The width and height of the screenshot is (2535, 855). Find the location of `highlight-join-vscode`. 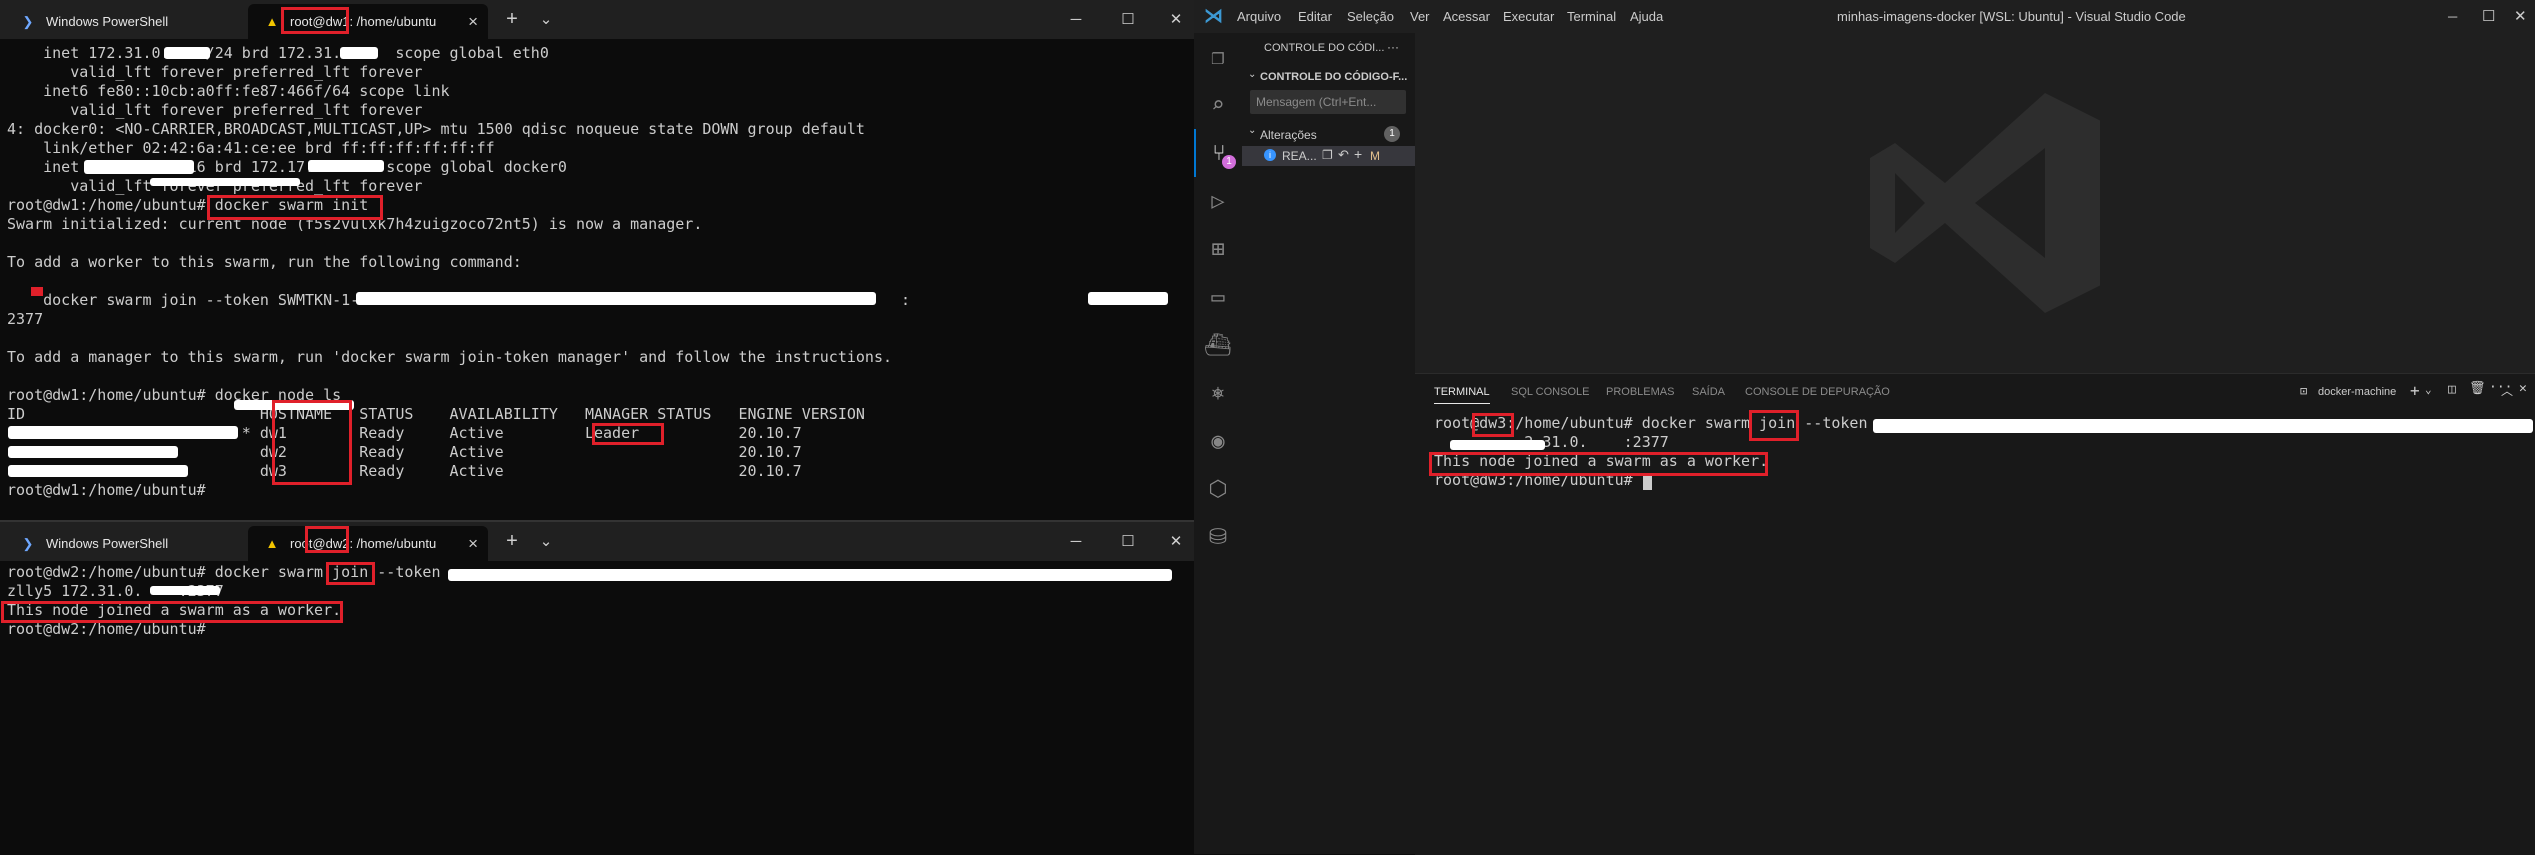

highlight-join-vscode is located at coordinates (1774, 425).